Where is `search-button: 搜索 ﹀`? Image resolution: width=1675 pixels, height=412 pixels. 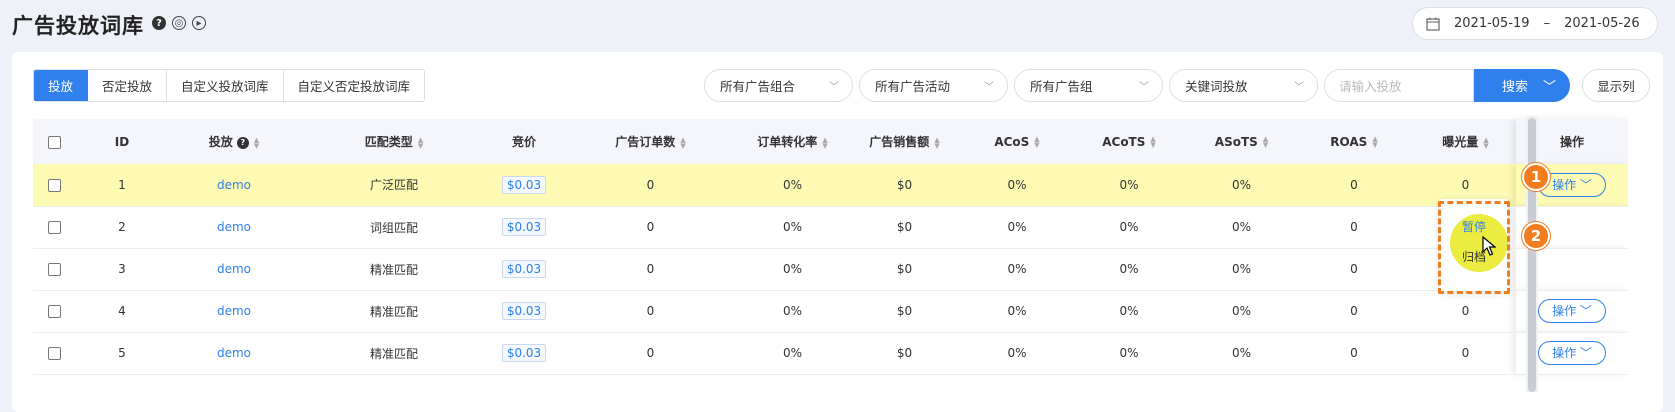
search-button: 搜索 ﹀ is located at coordinates (1522, 85).